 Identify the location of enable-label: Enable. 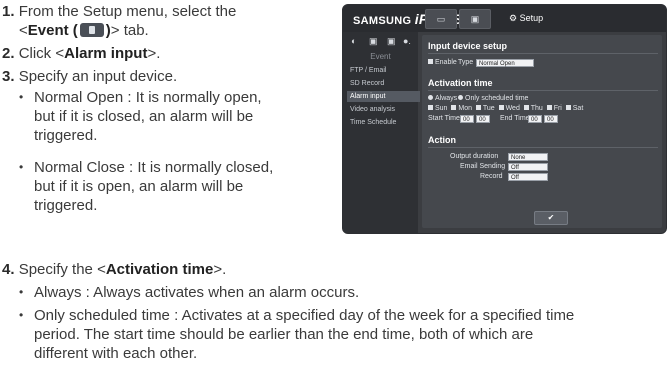
(446, 62).